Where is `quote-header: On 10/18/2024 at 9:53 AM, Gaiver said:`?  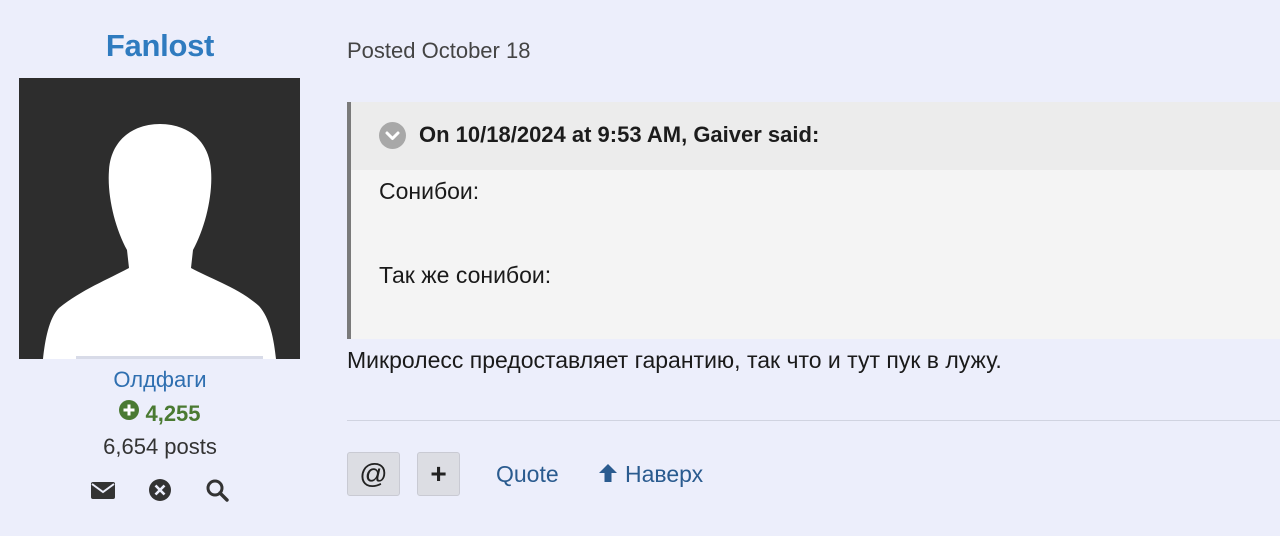 quote-header: On 10/18/2024 at 9:53 AM, Gaiver said: is located at coordinates (815, 136).